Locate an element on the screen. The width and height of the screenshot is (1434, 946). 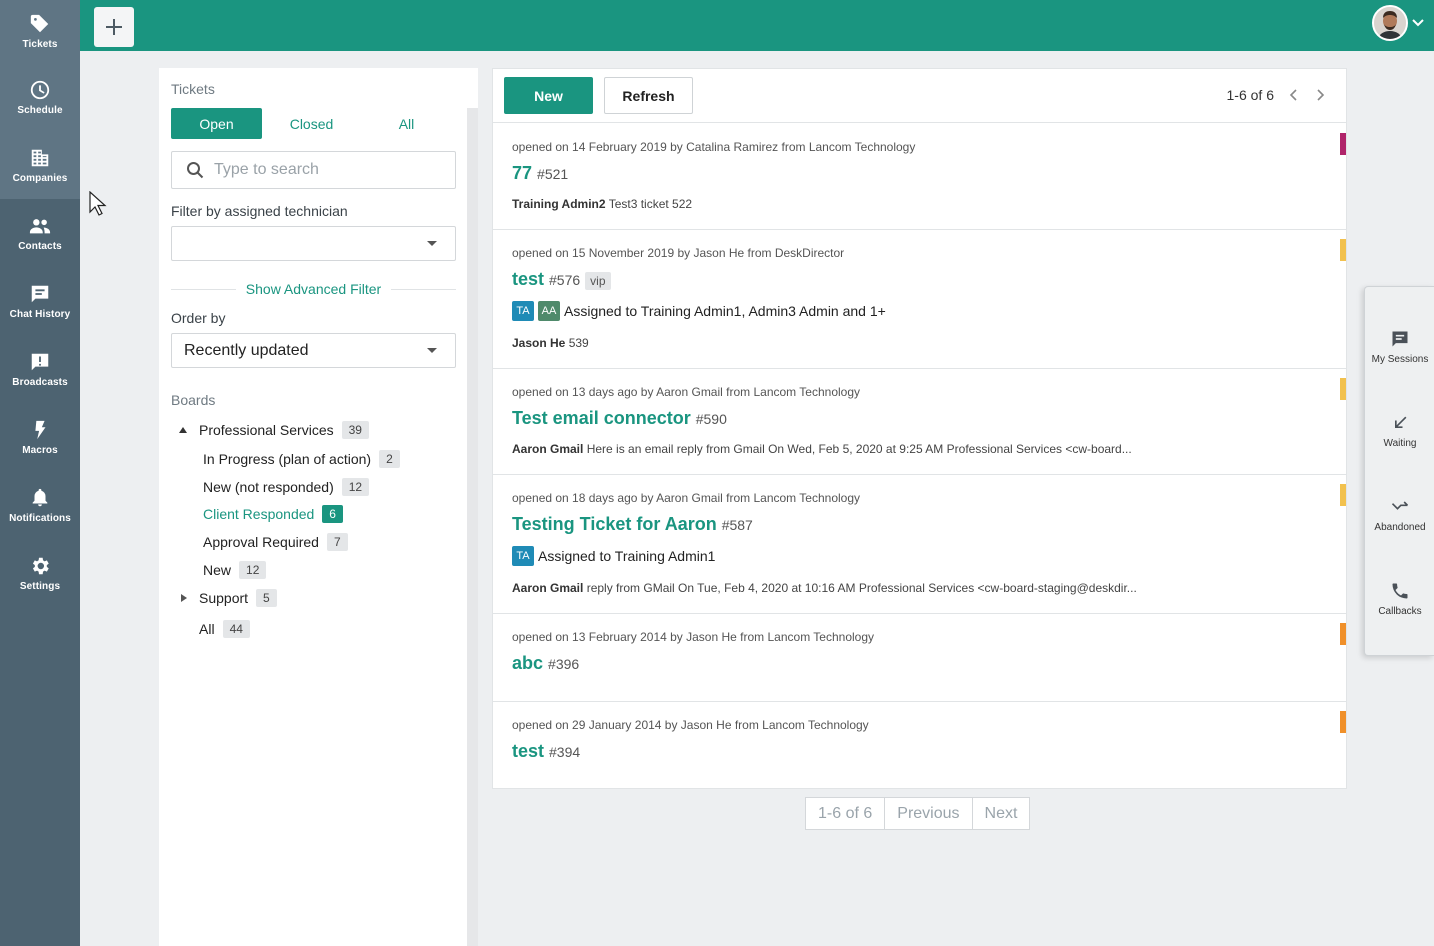
nav-contacts: Contacts is located at coordinates (40, 233).